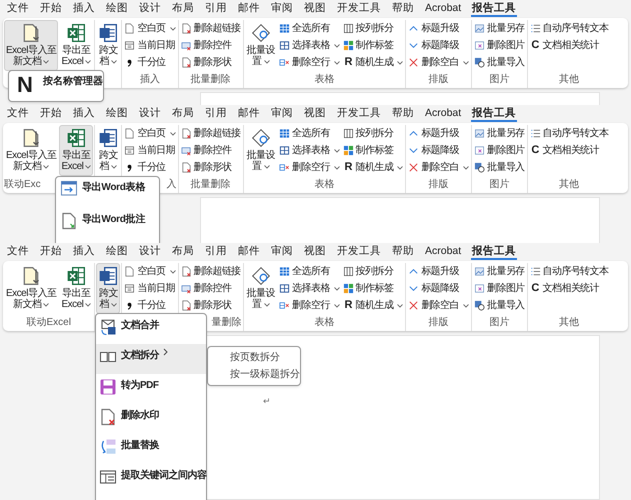  I want to click on menu-item: 文档合并, so click(151, 329).